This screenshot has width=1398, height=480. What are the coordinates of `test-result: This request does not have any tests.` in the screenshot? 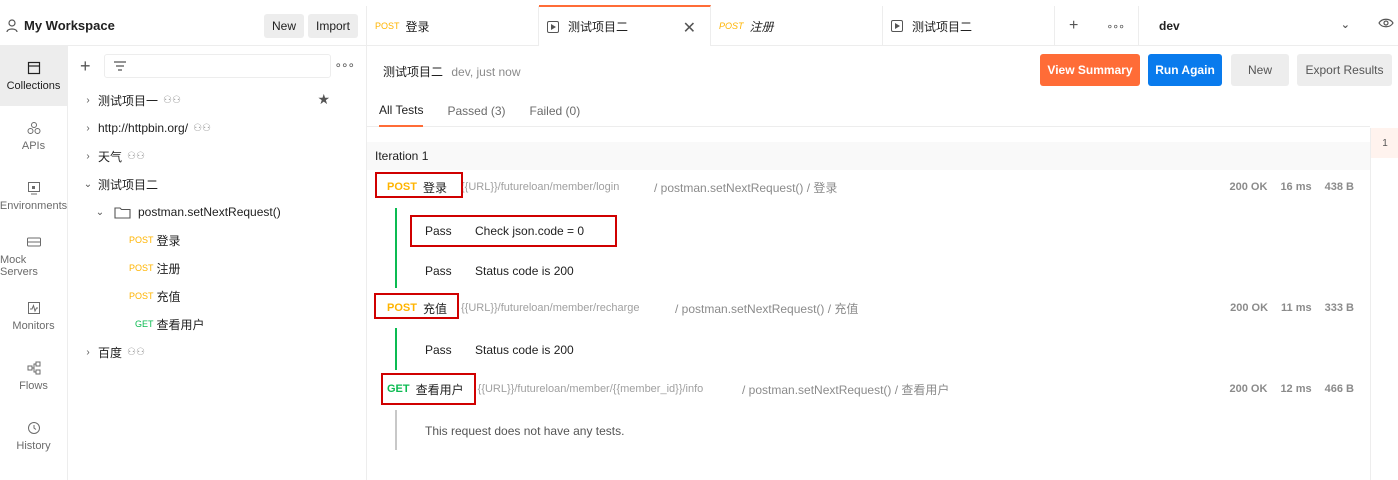 It's located at (524, 431).